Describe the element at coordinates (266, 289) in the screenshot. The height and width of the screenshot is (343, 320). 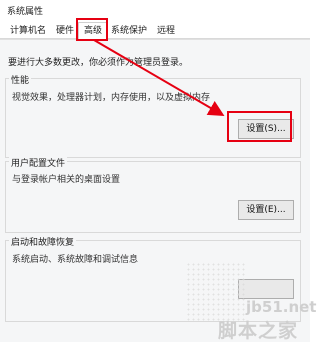
I see `startup-recovery-settings-button` at that location.